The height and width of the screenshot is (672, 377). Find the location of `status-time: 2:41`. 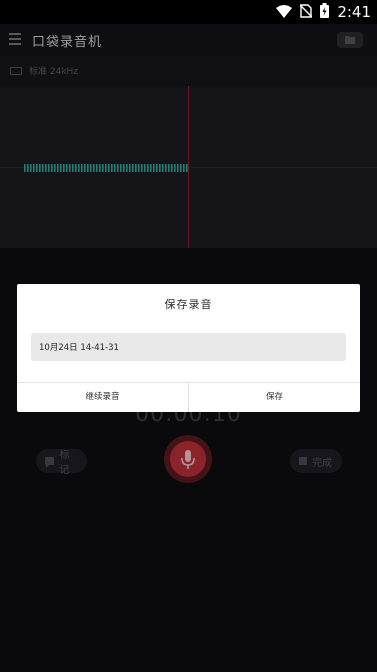

status-time: 2:41 is located at coordinates (354, 12).